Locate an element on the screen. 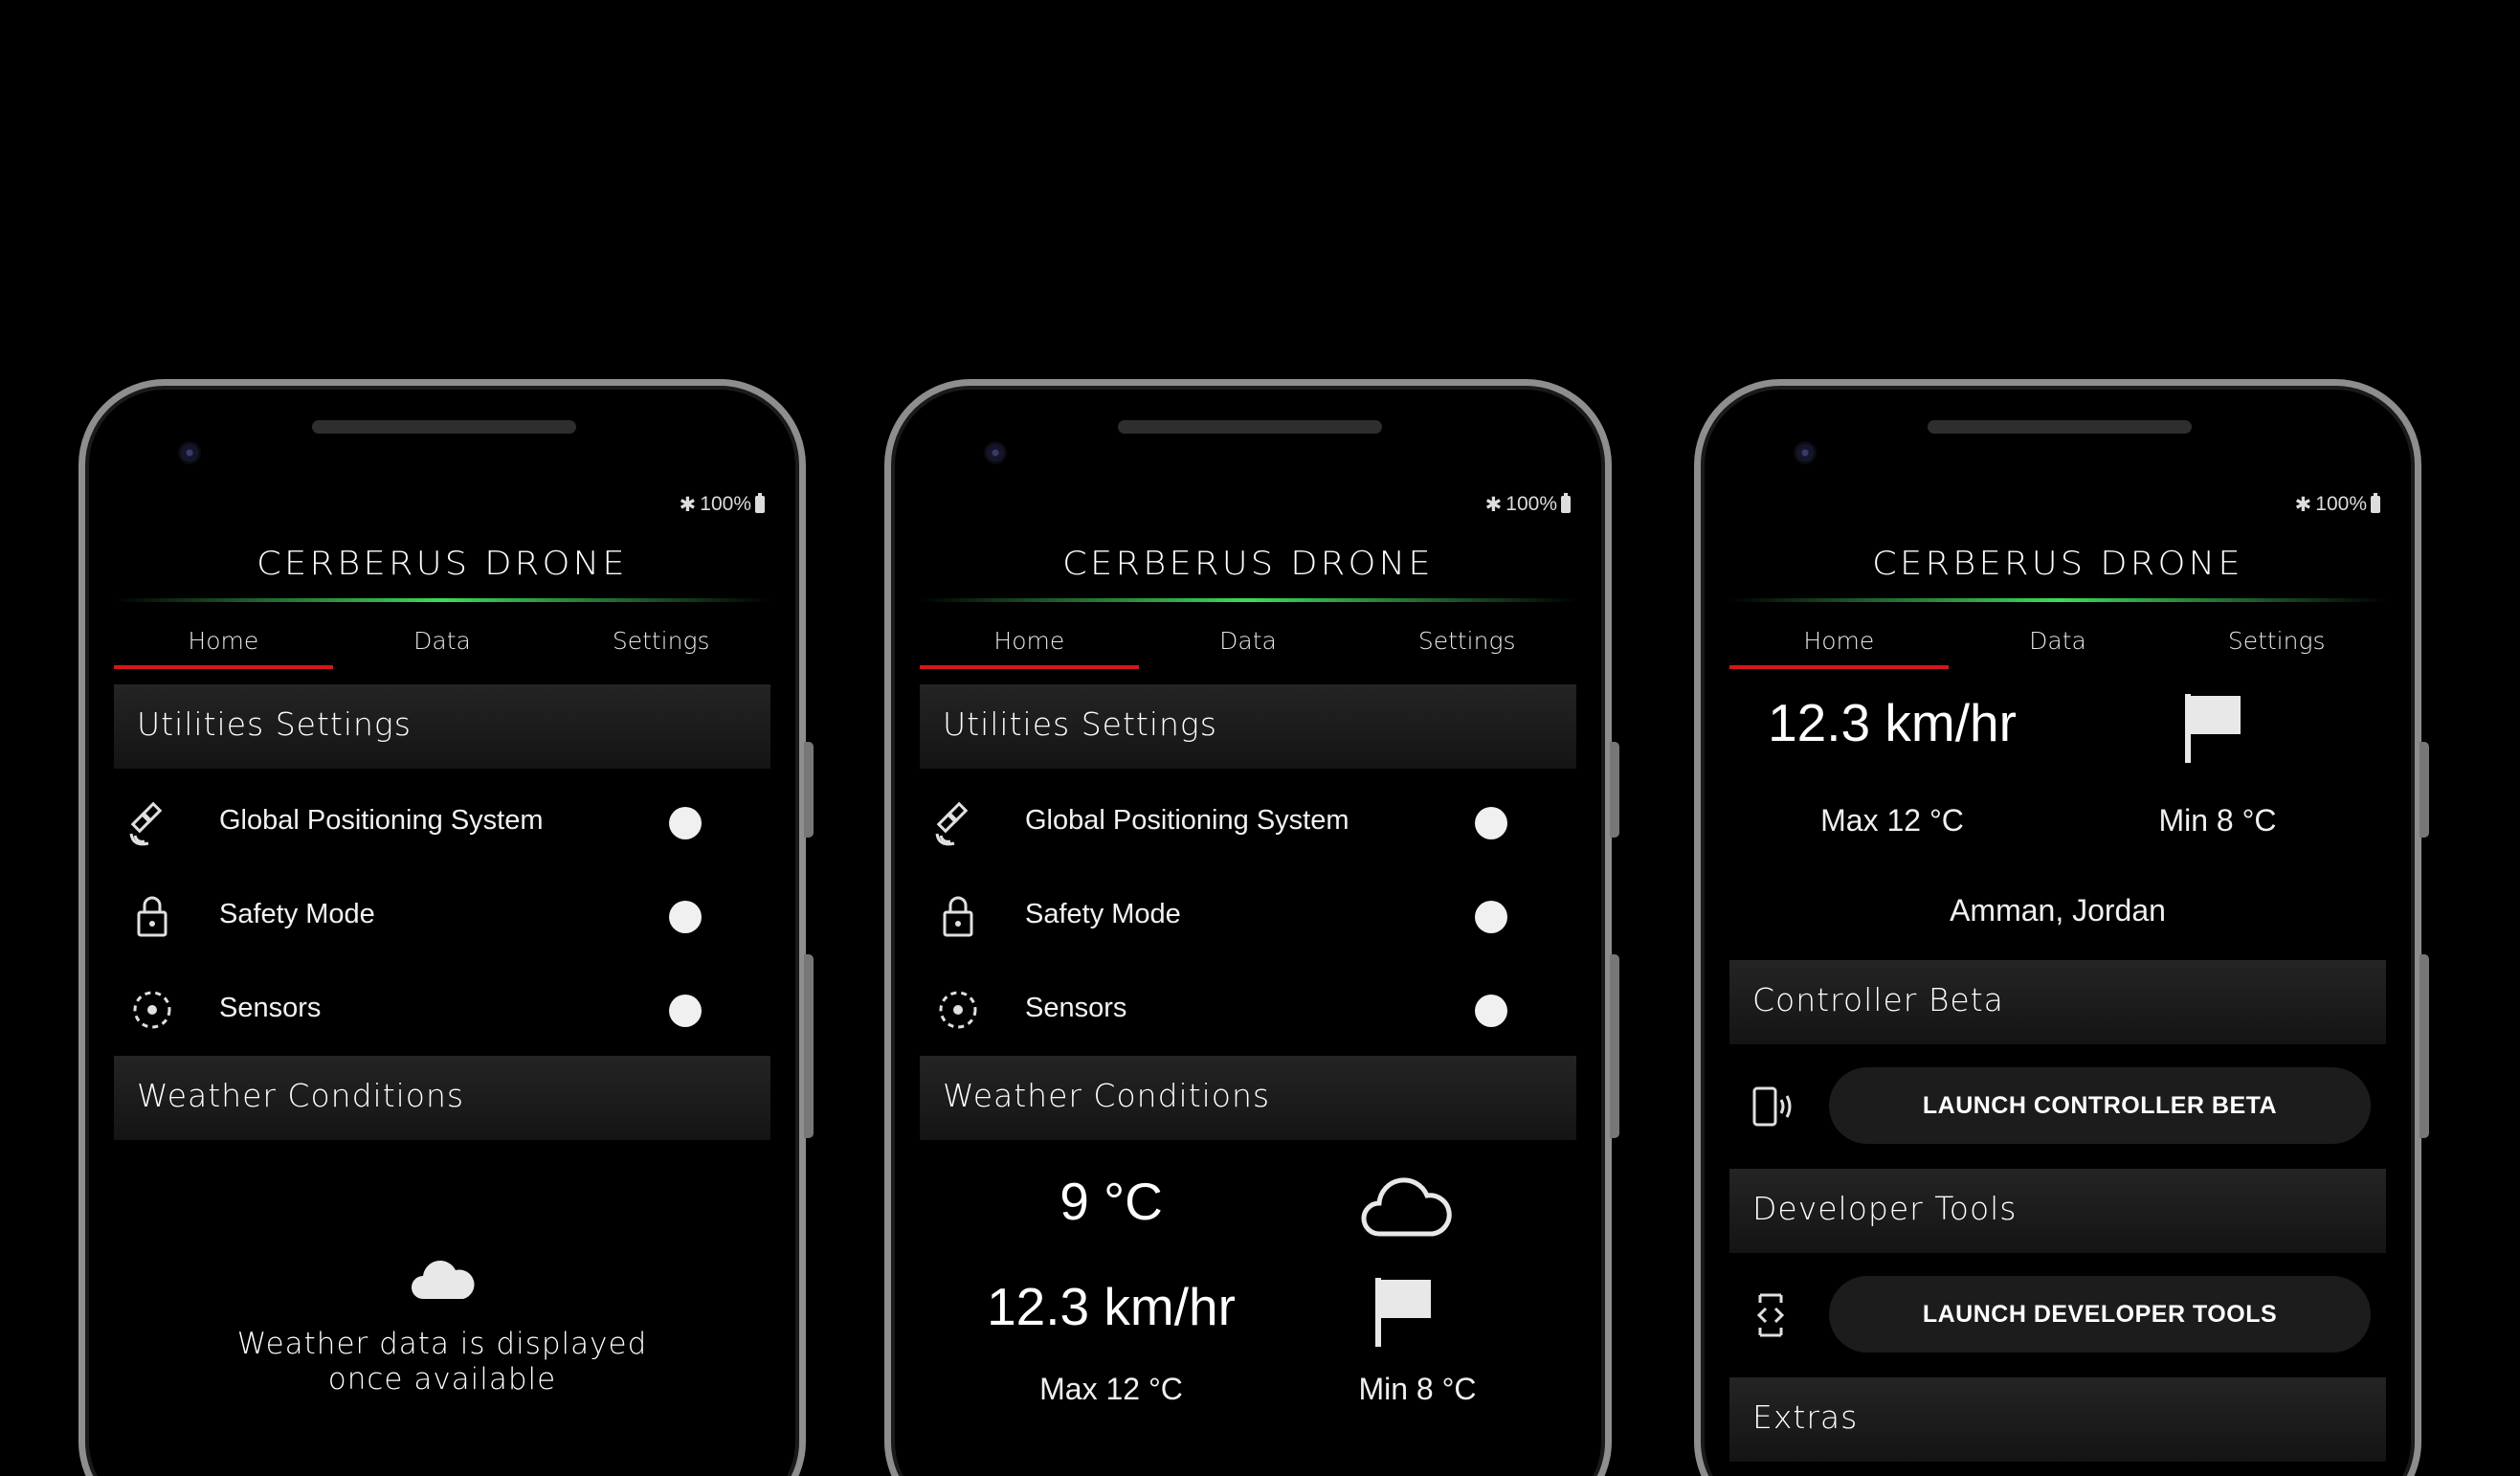  controller-row: LAUNCH CONTROLLER BETA is located at coordinates (2057, 1104).